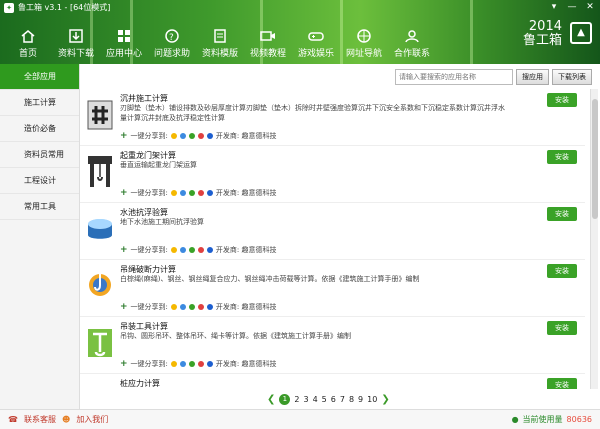 The width and height of the screenshot is (600, 429). I want to click on page-9: 9, so click(360, 399).